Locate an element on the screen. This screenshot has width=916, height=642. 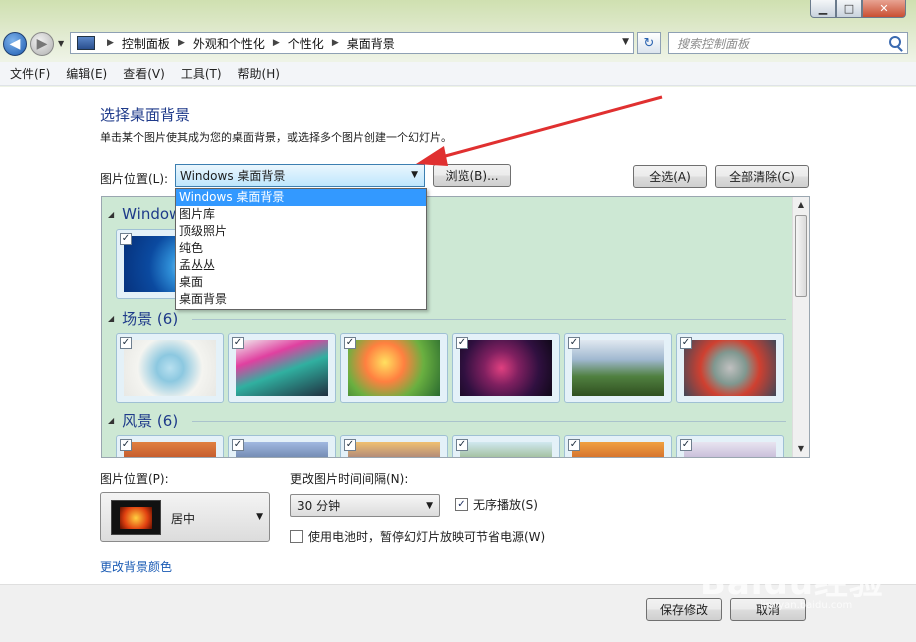
battery-pause-checkbox: 使用电池时，暂停幻灯片放映可节省电源(W) is located at coordinates (417, 536).